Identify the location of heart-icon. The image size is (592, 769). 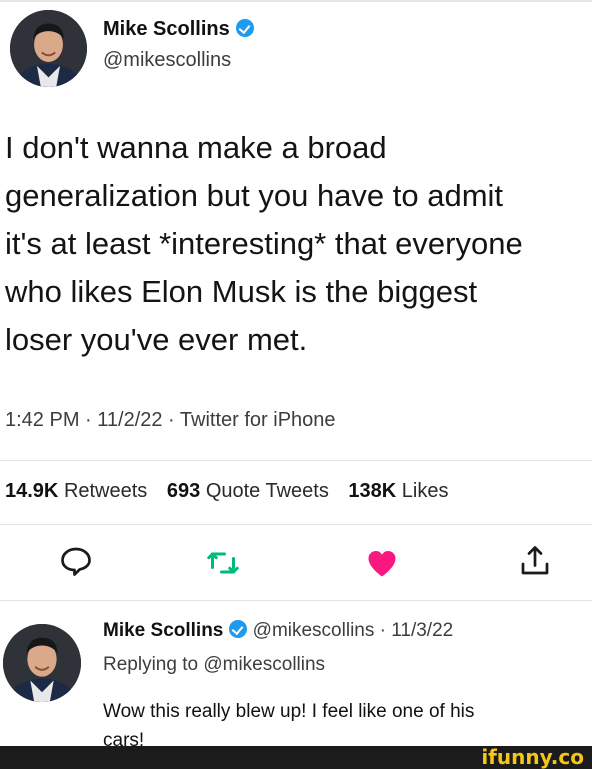
(382, 564).